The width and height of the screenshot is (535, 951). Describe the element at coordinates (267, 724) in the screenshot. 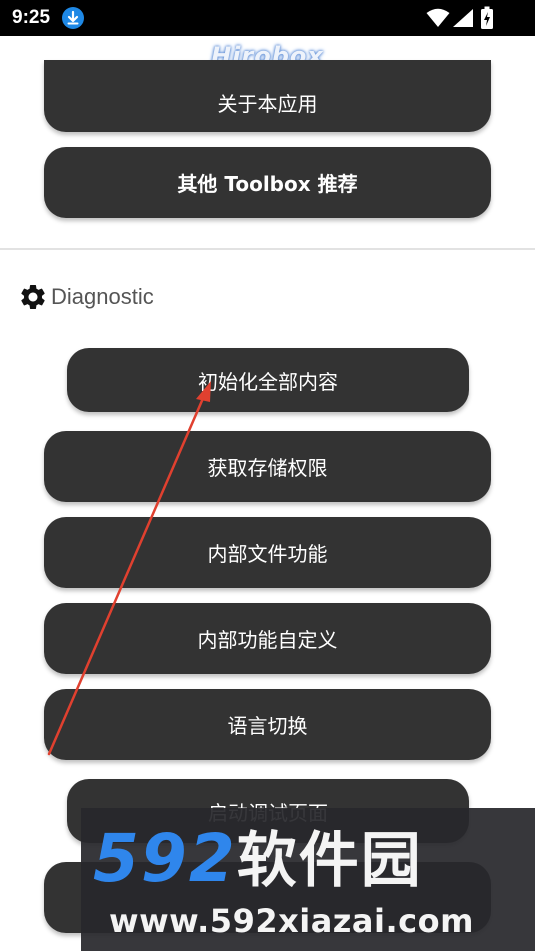

I see `language-switch-button: 语言切换` at that location.